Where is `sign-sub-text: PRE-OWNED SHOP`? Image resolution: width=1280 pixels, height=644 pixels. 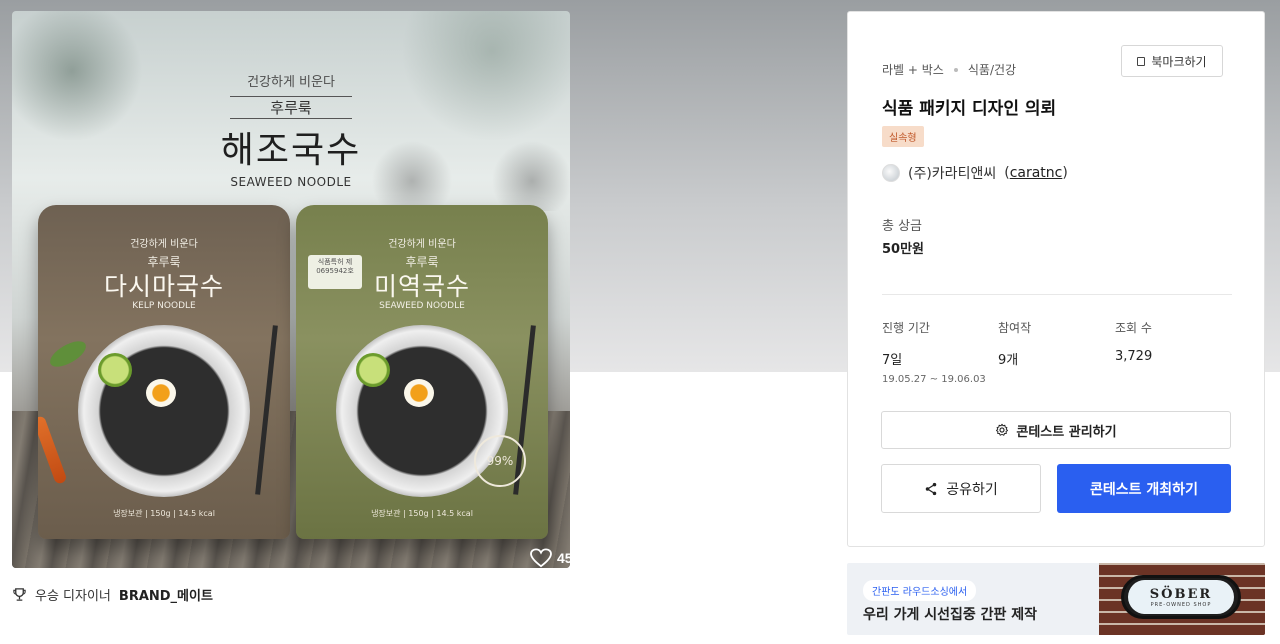 sign-sub-text: PRE-OWNED SHOP is located at coordinates (1181, 604).